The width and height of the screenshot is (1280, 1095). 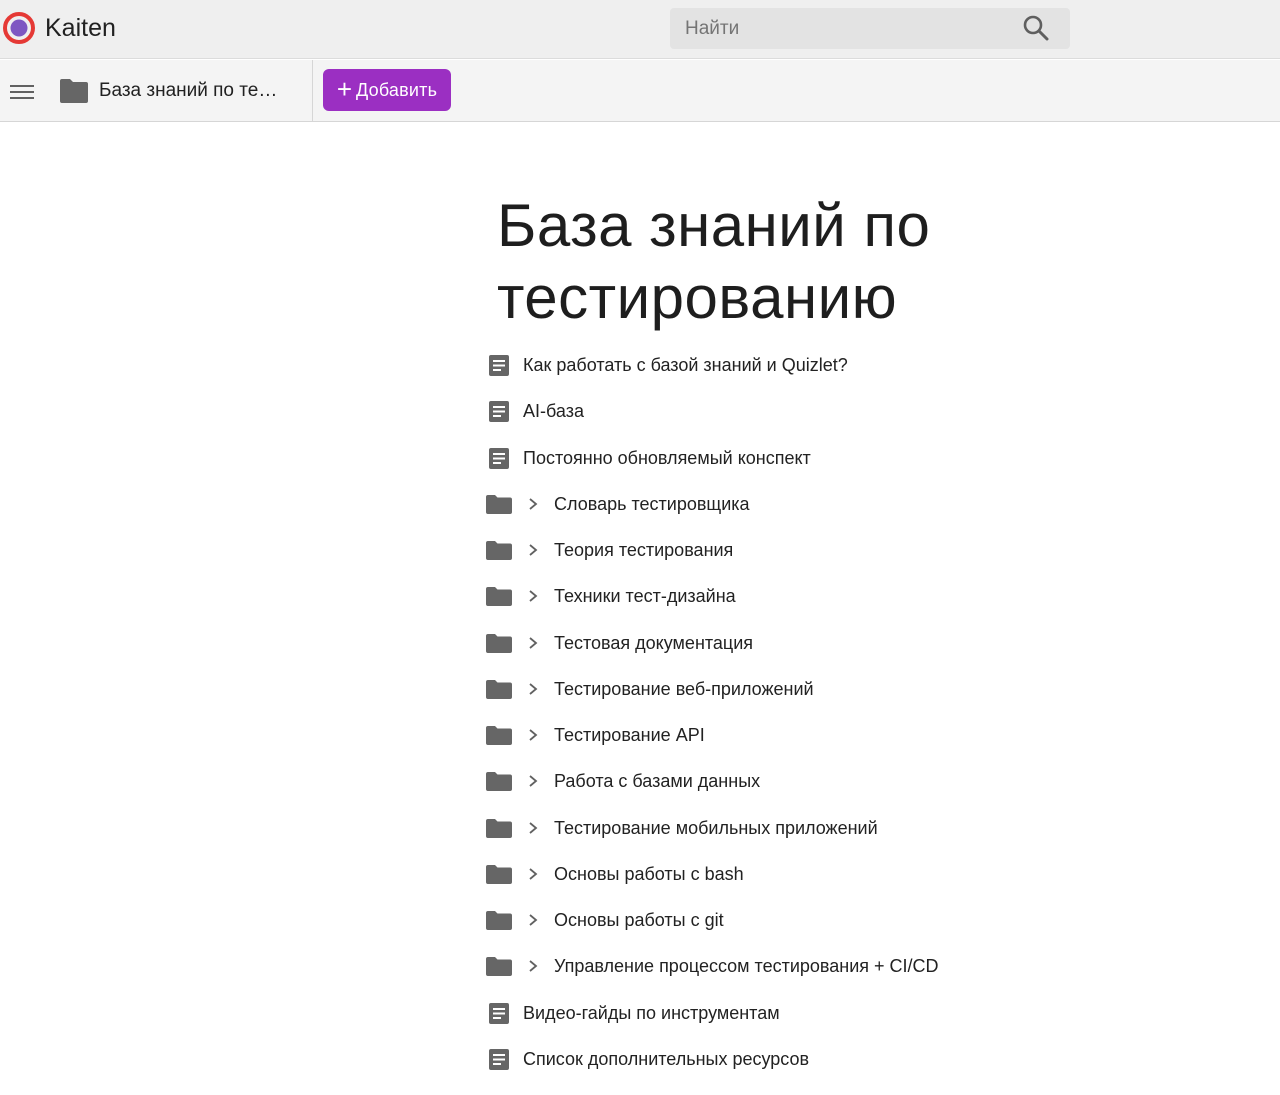 I want to click on toolbar-divider, so click(x=312, y=91).